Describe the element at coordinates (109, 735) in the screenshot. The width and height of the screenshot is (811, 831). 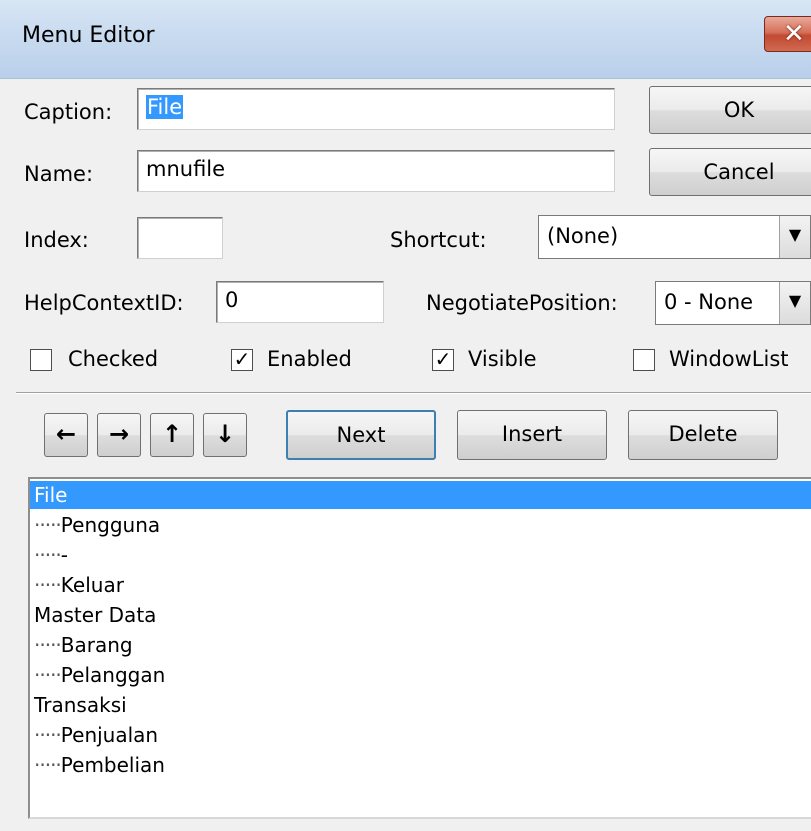
I see `list-item-label: Penjualan` at that location.